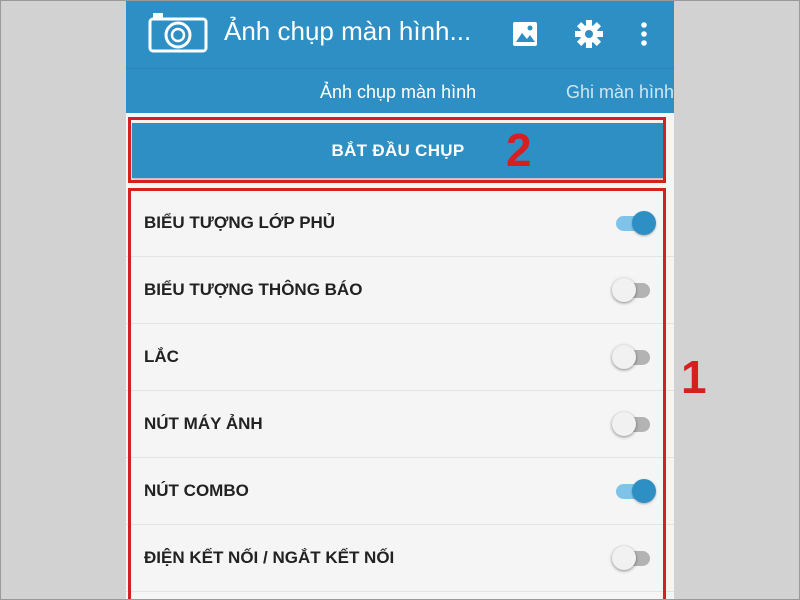 This screenshot has width=800, height=600. I want to click on power-connect-toggle, so click(635, 558).